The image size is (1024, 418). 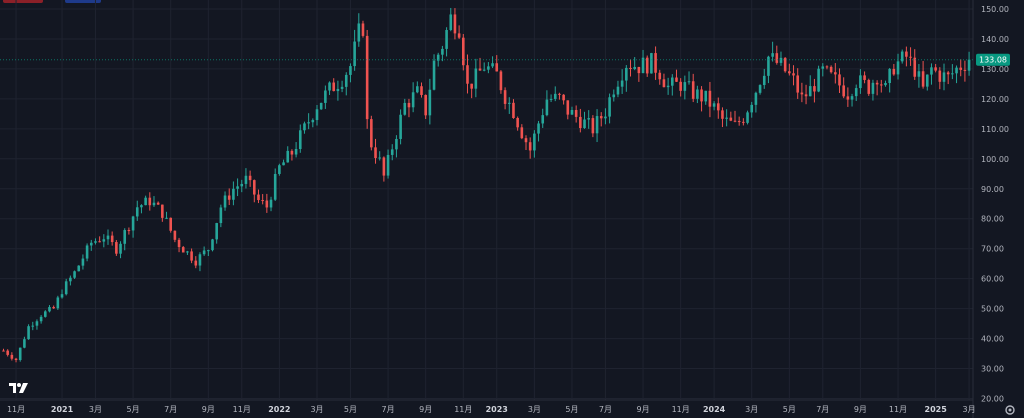 What do you see at coordinates (19, 388) in the screenshot?
I see `tradingview-logo-icon` at bounding box center [19, 388].